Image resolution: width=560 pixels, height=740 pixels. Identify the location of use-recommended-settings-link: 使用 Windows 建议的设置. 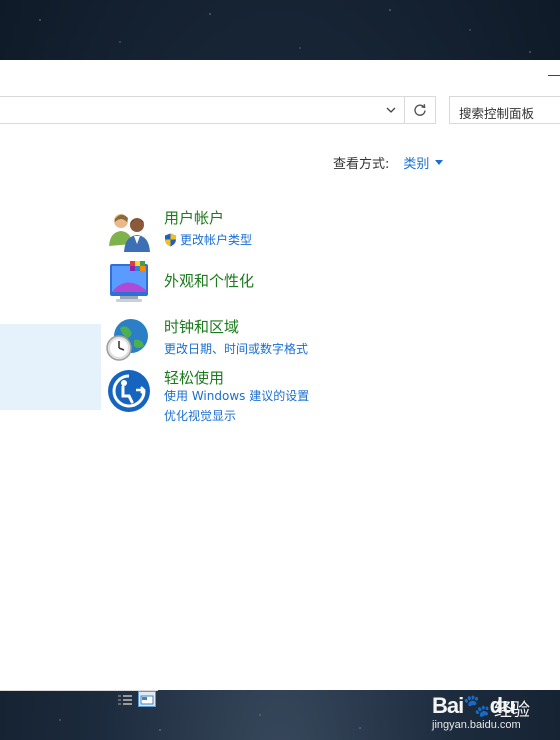
(236, 395).